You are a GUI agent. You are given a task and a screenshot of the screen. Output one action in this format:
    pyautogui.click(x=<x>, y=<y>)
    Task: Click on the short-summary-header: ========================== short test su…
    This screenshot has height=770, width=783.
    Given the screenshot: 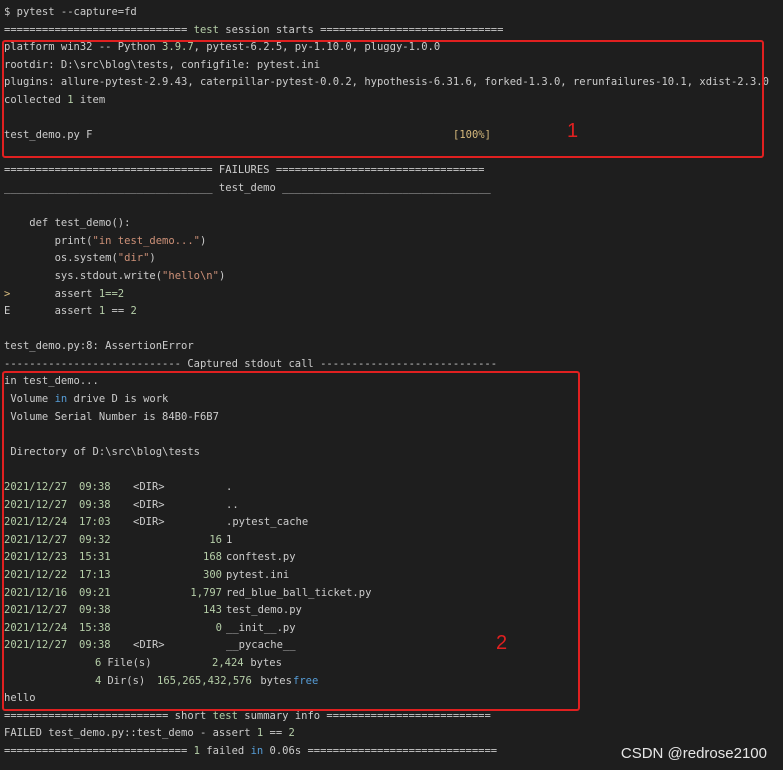 What is the action you would take?
    pyautogui.click(x=247, y=715)
    